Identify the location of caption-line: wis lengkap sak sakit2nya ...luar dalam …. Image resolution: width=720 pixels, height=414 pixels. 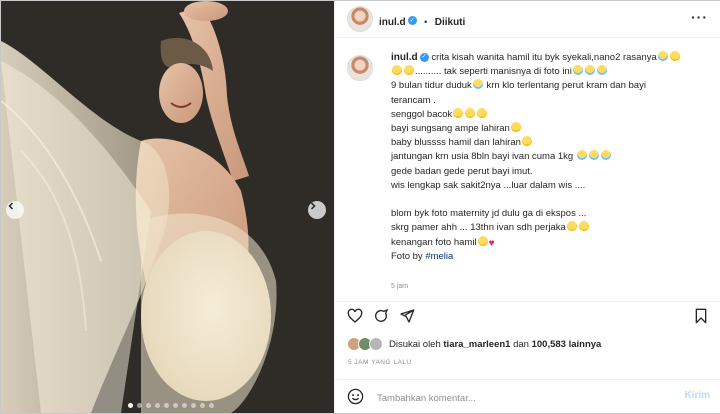
(488, 185).